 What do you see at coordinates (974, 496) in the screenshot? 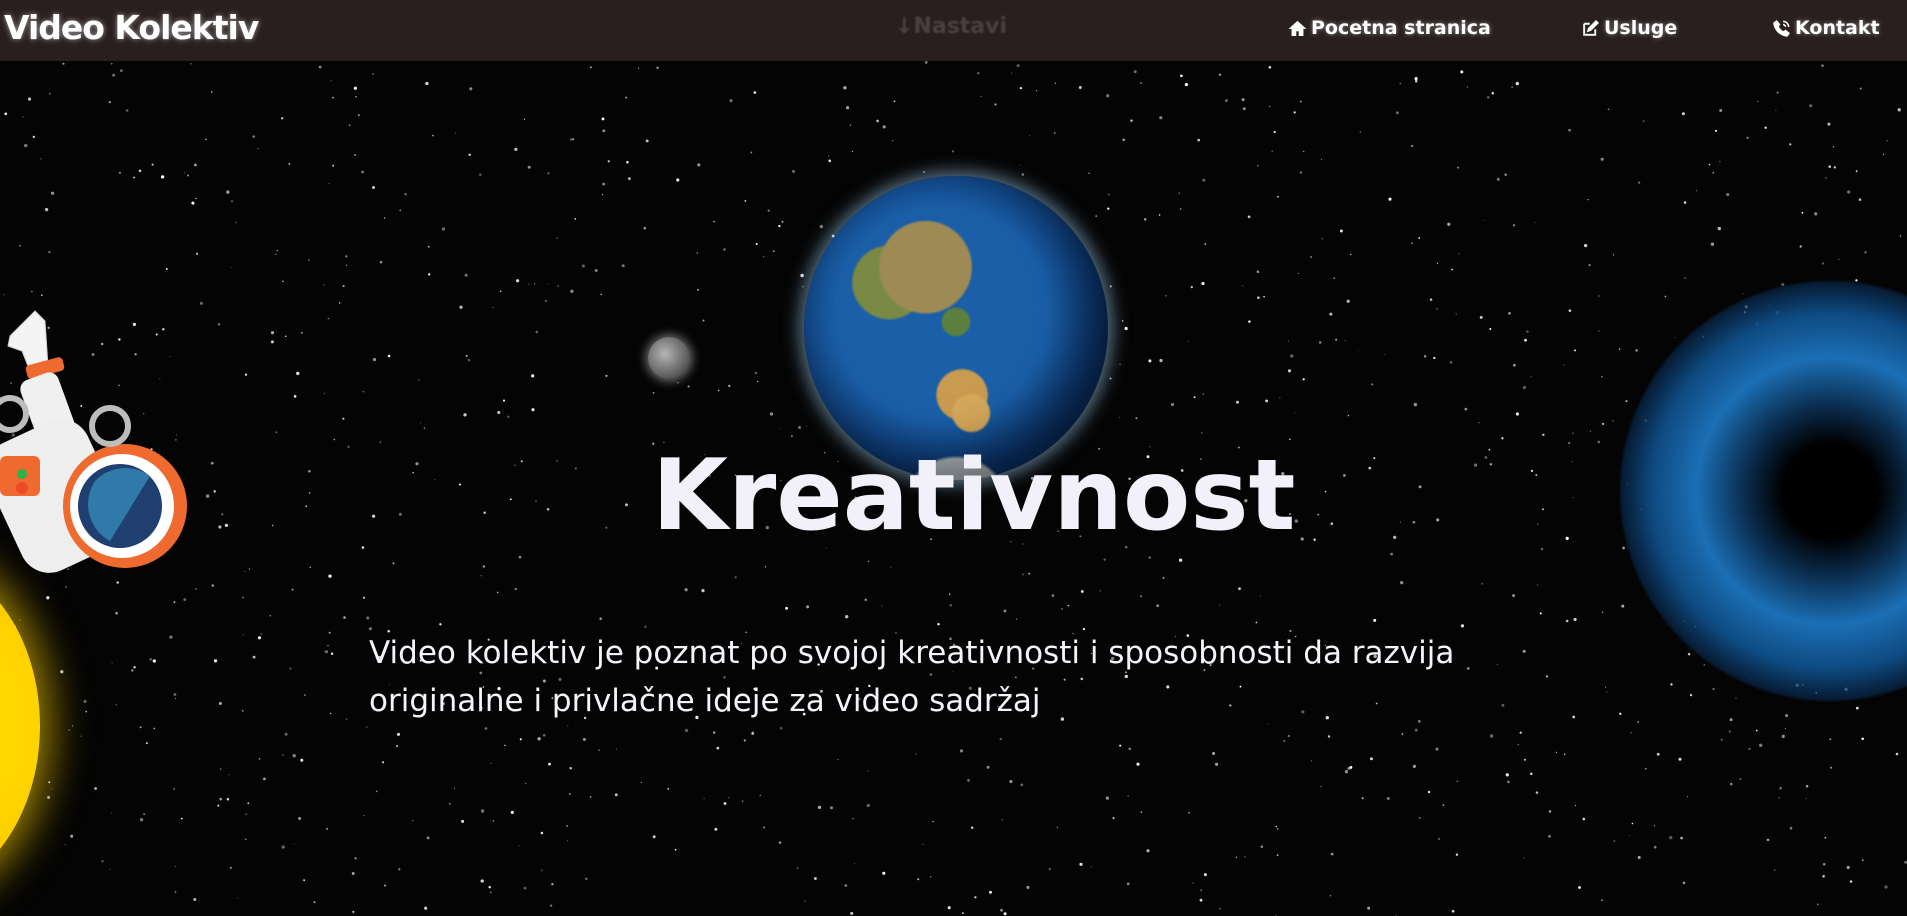
I see `page-title: Kreativnost` at bounding box center [974, 496].